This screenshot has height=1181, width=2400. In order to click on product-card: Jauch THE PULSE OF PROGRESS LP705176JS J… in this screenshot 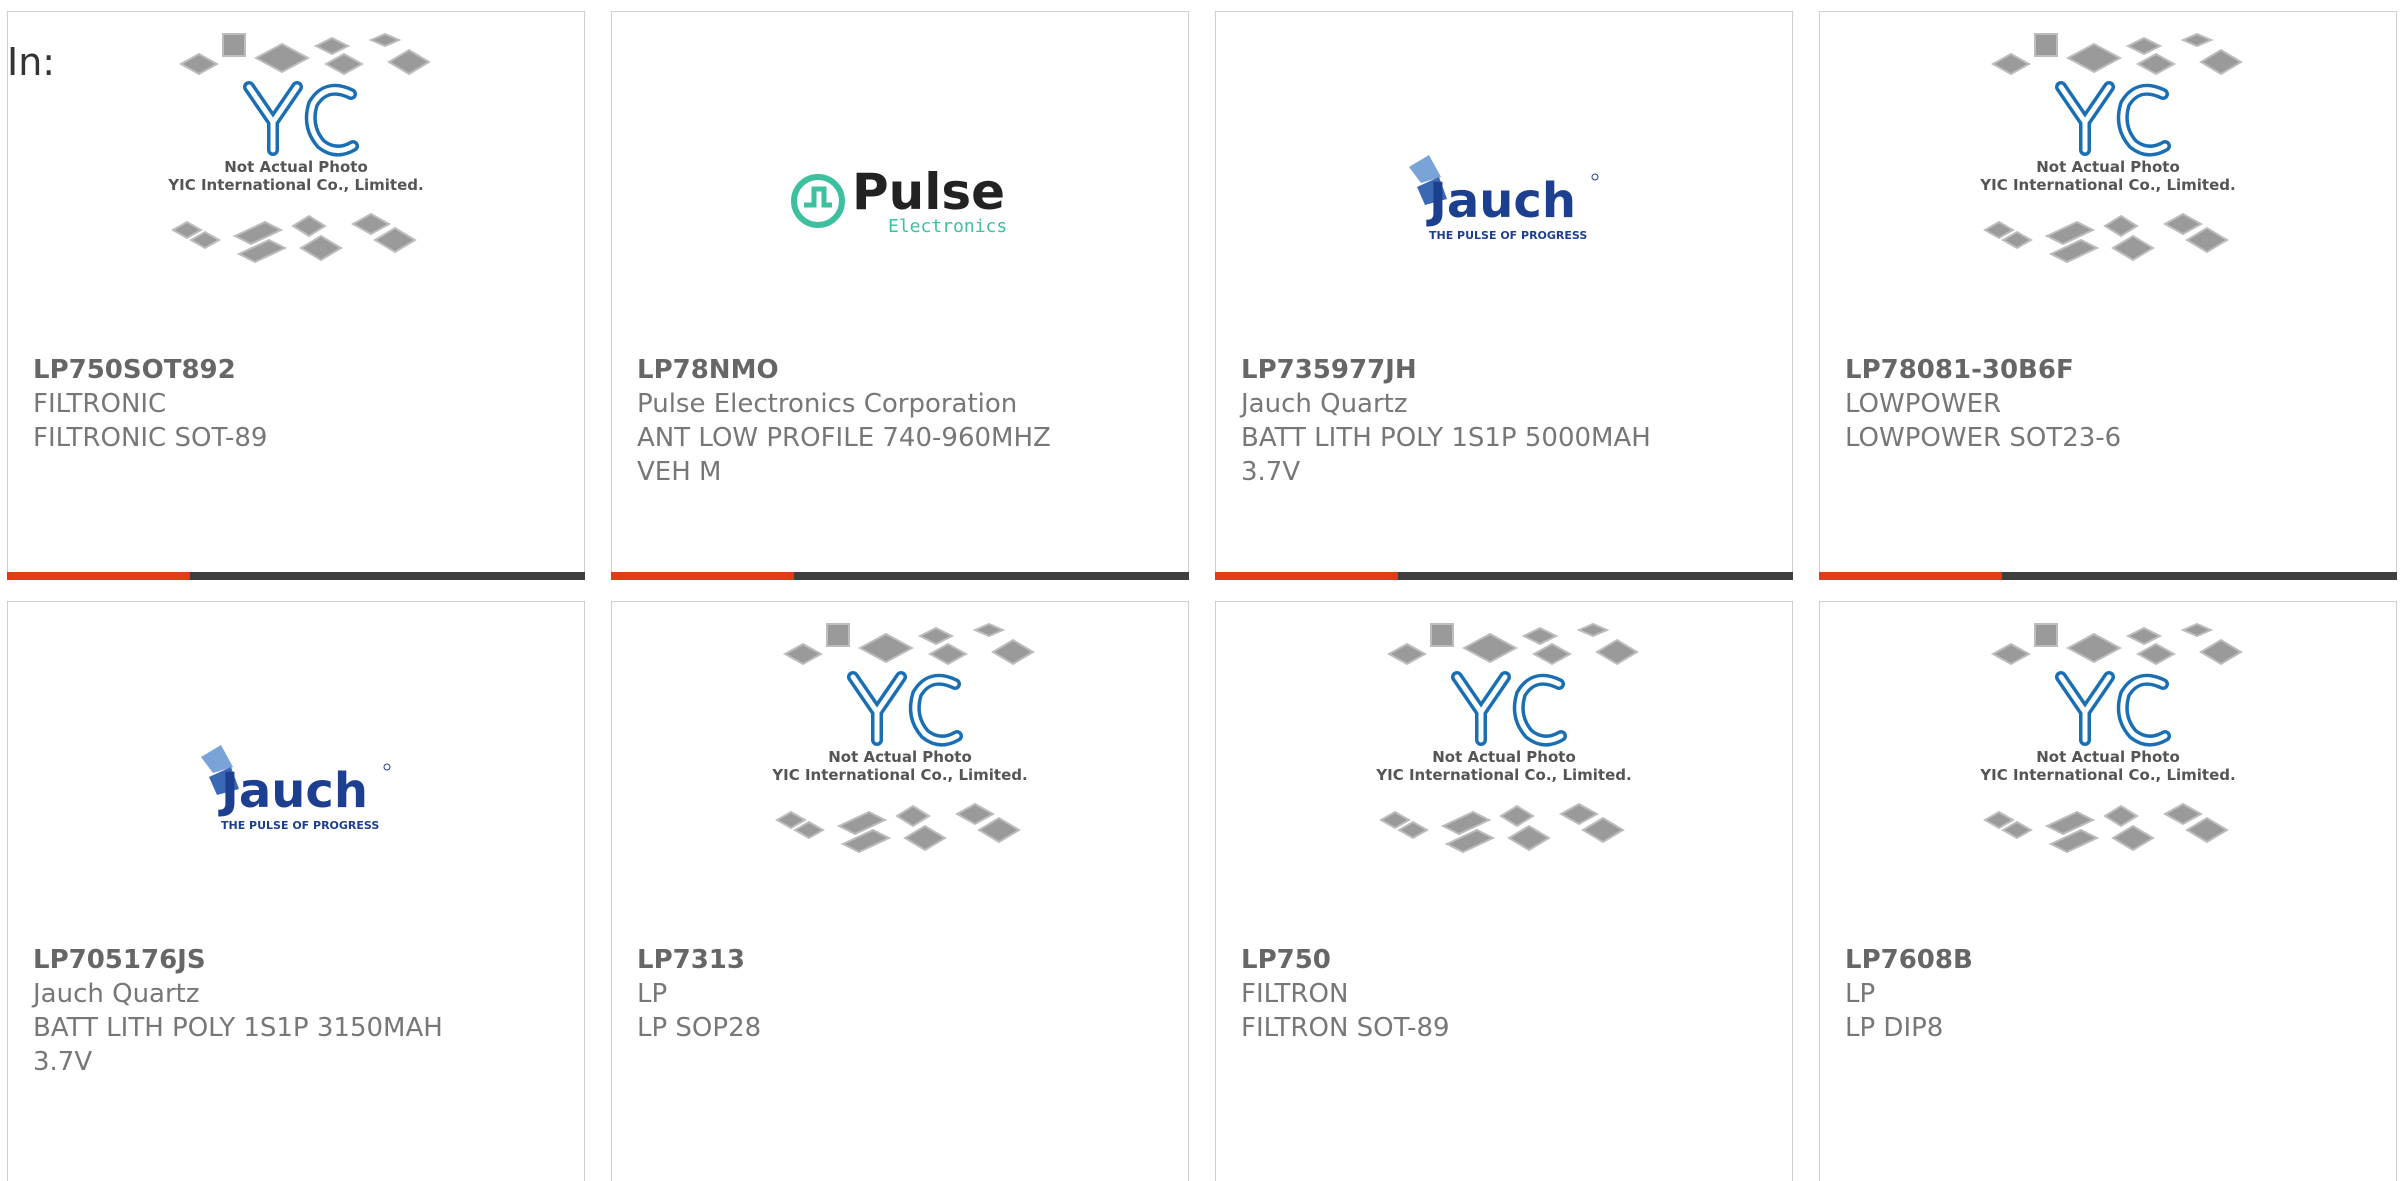, I will do `click(296, 891)`.